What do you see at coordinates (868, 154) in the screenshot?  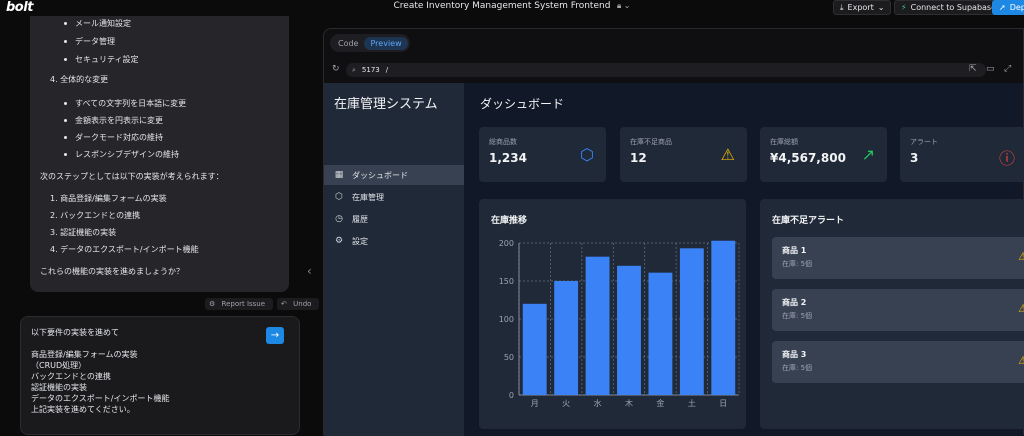 I see `trending-up-icon: ↗` at bounding box center [868, 154].